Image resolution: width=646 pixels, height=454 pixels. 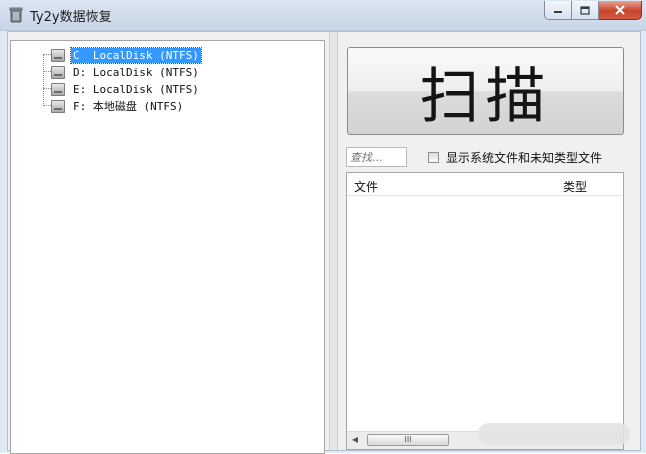 I want to click on tree-item-drive-f: F: 本地磁盘 (NTFS), so click(x=111, y=106).